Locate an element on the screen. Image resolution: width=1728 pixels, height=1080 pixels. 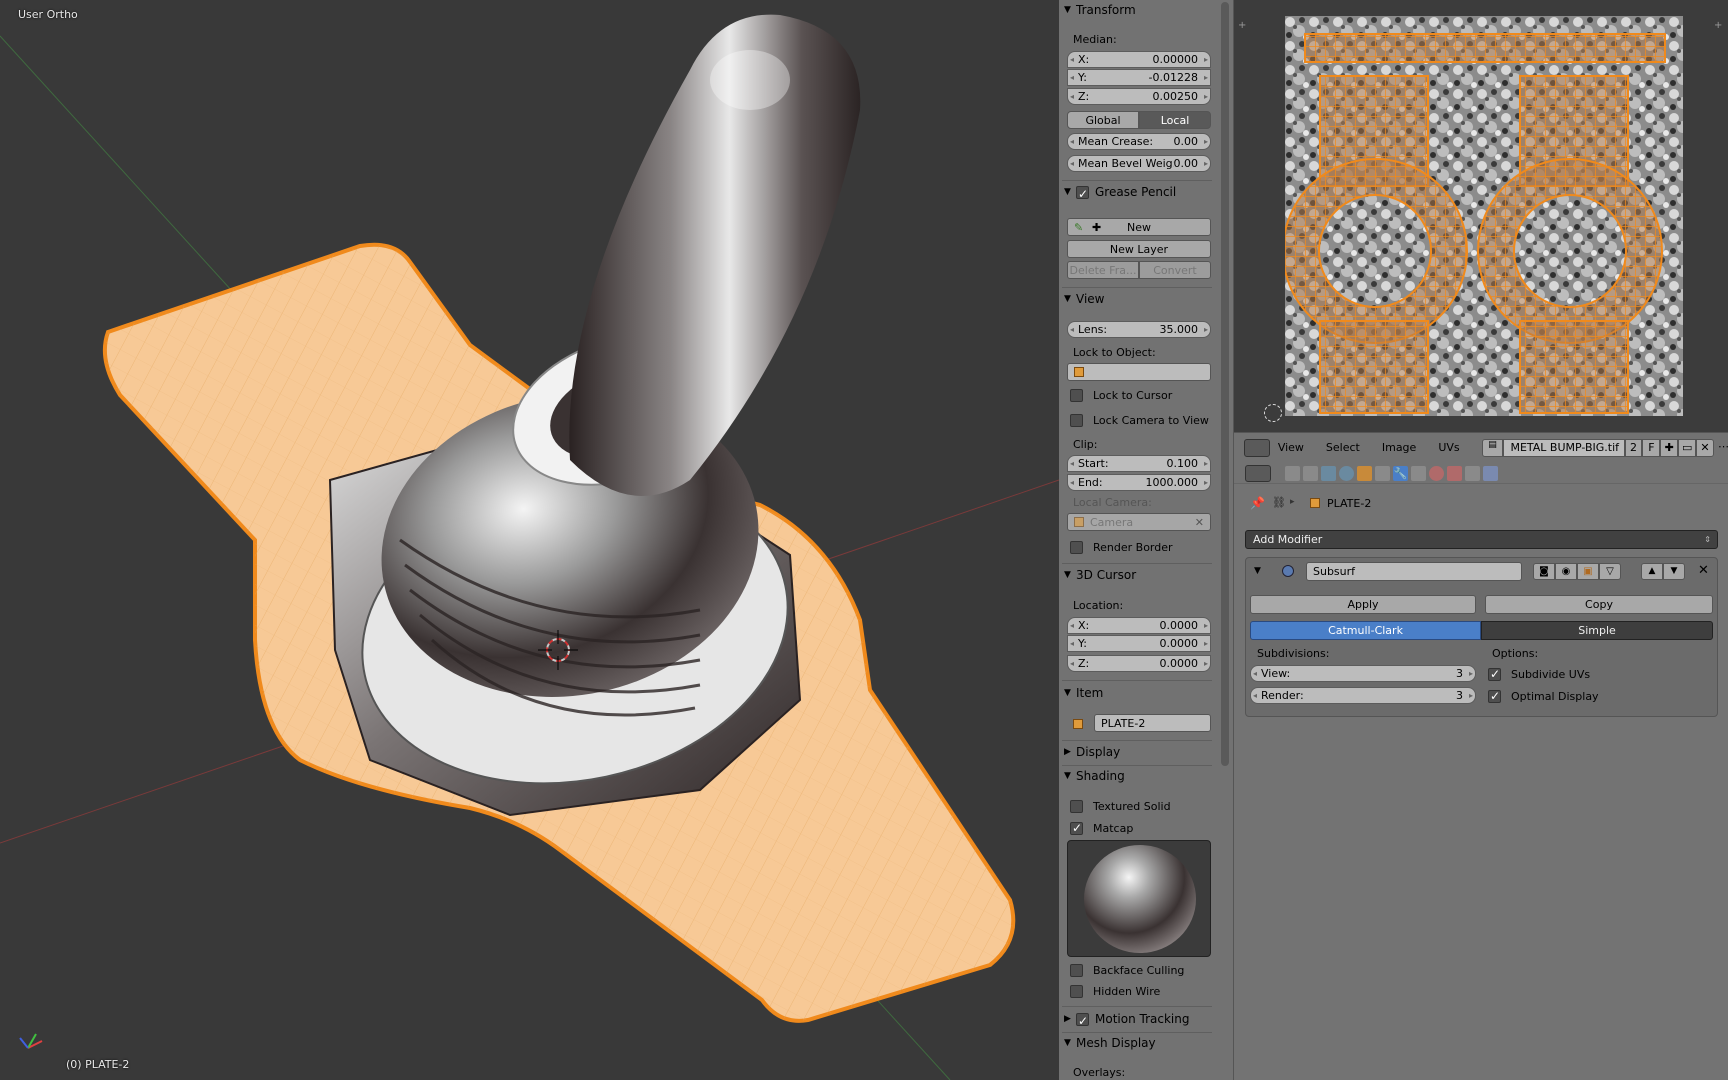
clip-start-field: Start:0.100 is located at coordinates (1139, 463).